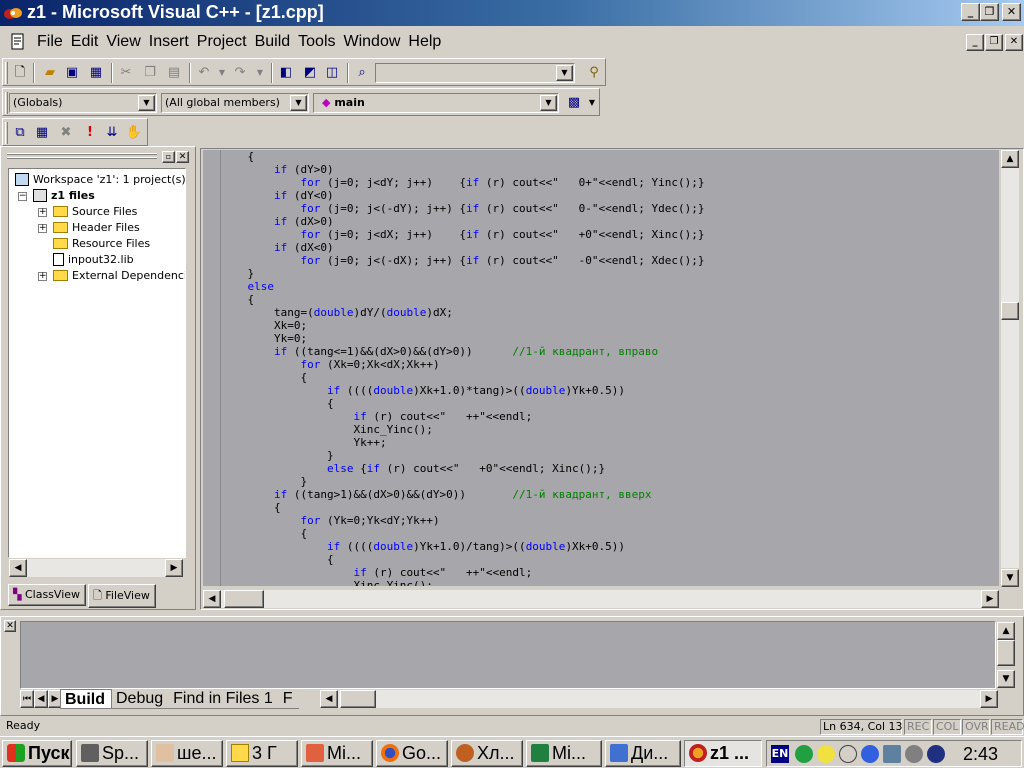 This screenshot has width=1024, height=768. I want to click on tab-build: Build, so click(86, 699).